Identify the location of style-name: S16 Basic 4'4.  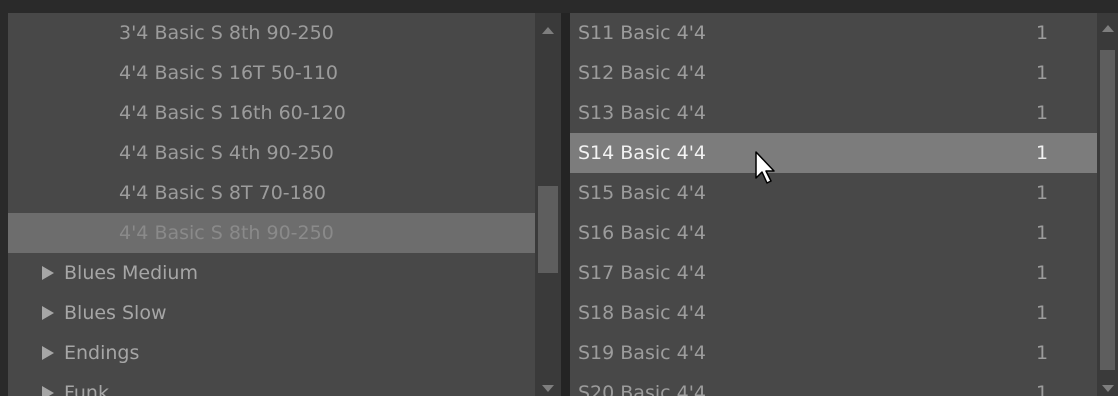
(642, 233).